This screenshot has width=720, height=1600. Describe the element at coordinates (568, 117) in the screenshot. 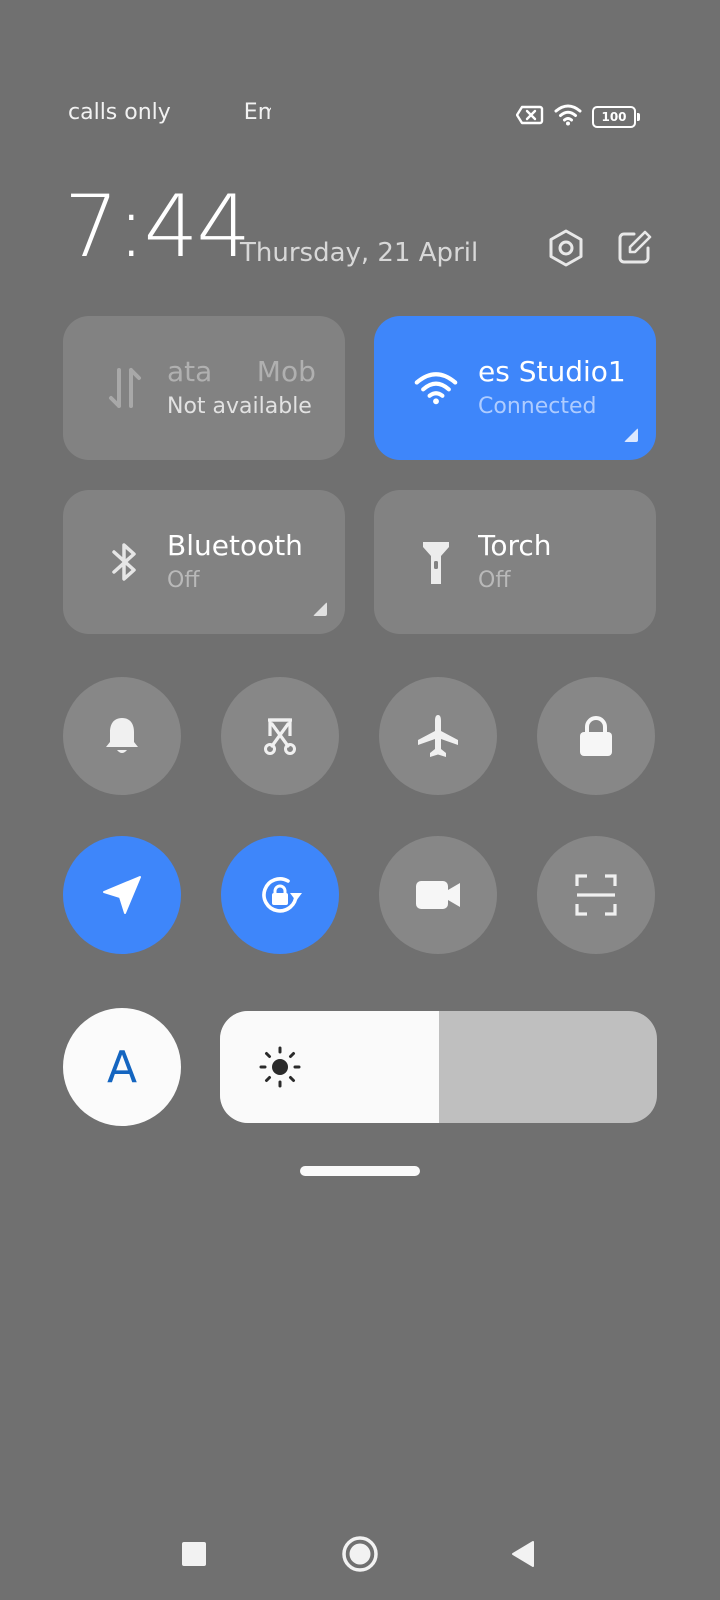

I see `wifi-signal-icon` at that location.